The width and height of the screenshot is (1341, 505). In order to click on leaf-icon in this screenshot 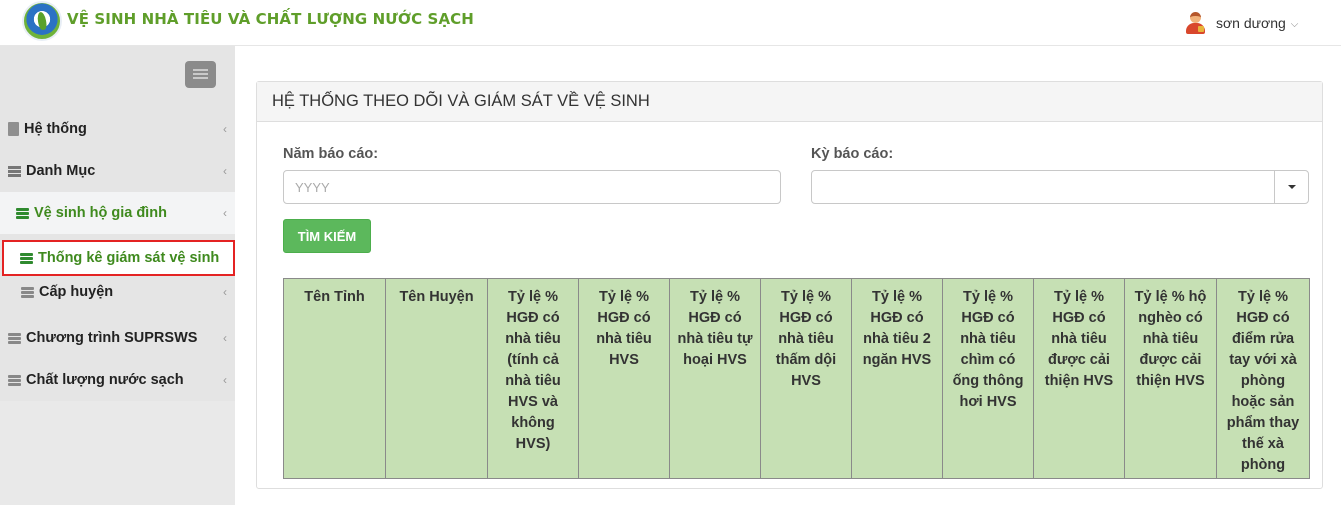, I will do `click(42, 21)`.